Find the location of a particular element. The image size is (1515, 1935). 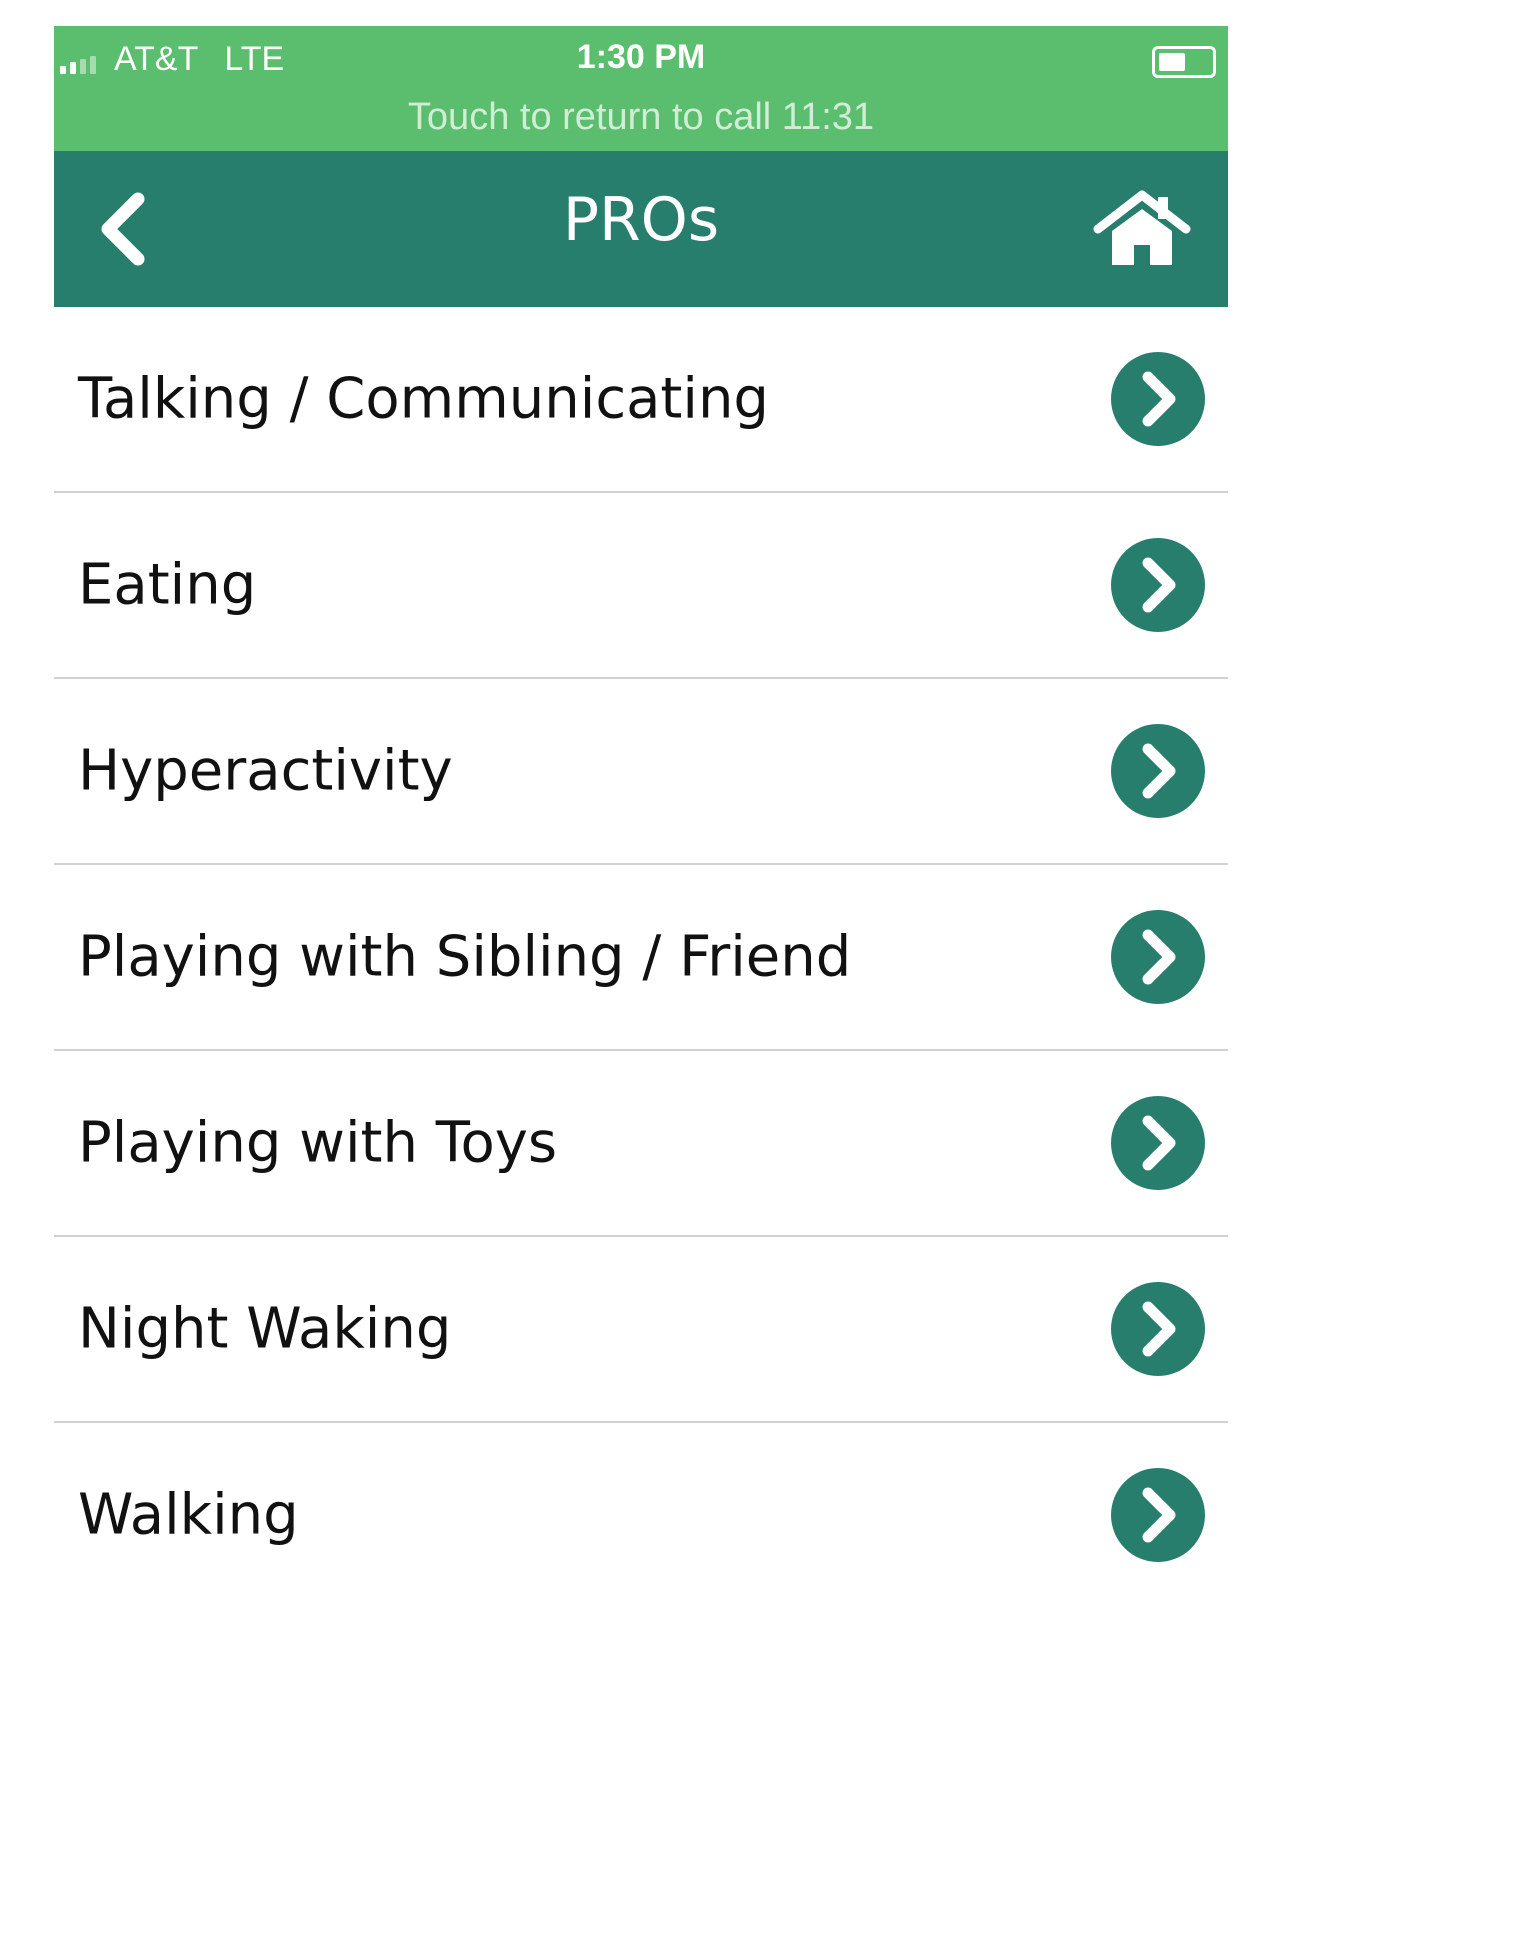

nav-bar: PROs is located at coordinates (641, 229).